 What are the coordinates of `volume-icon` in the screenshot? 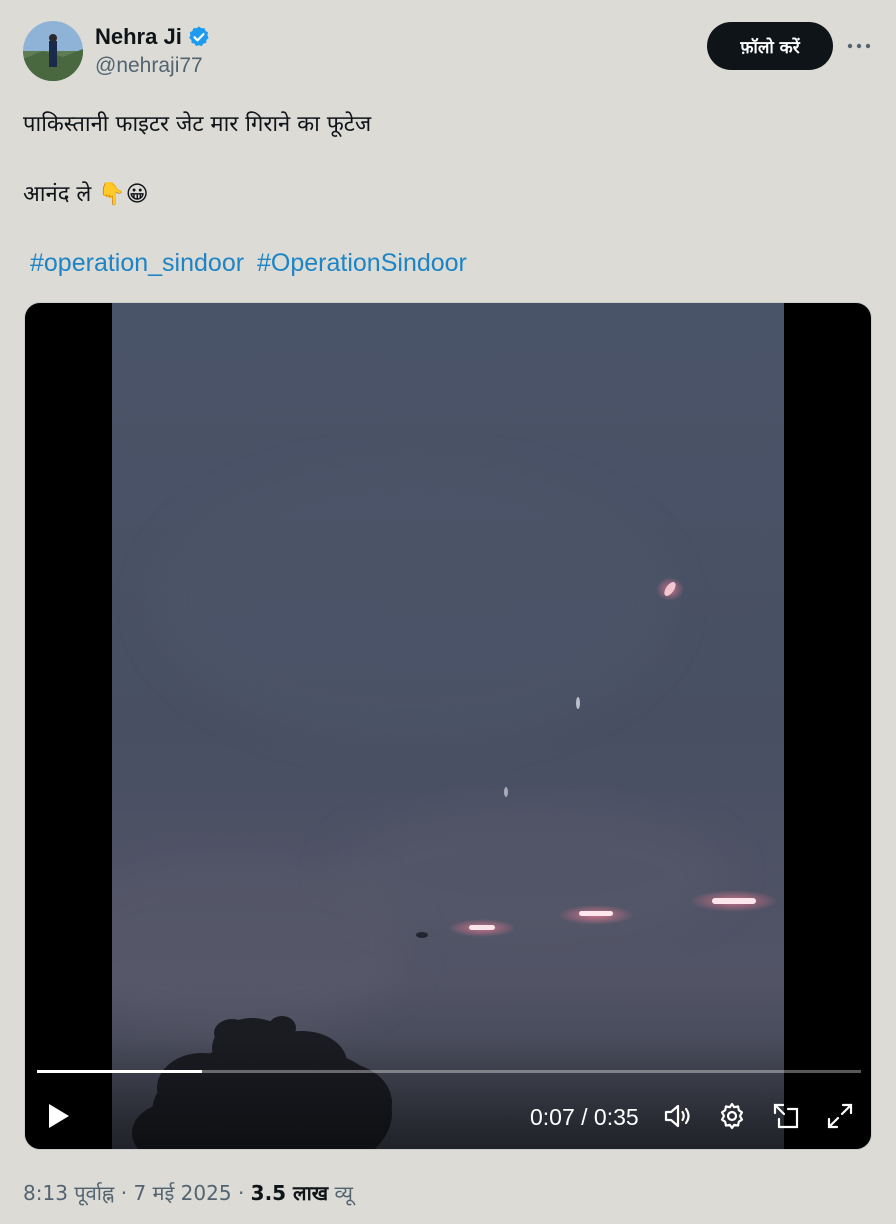 It's located at (678, 1116).